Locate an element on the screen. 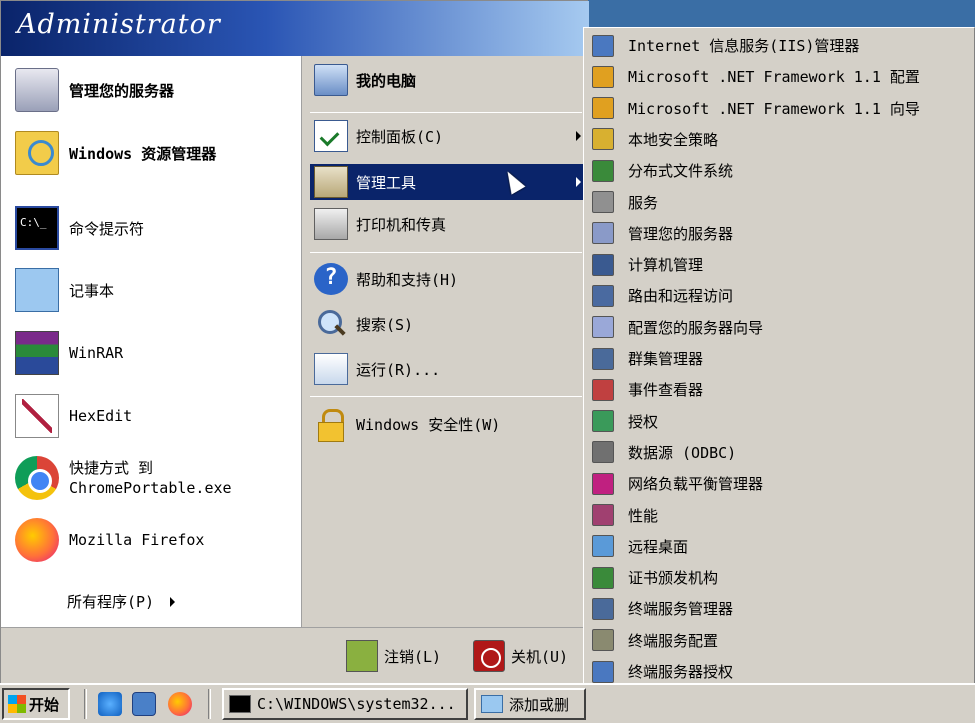 This screenshot has height=723, width=975. submenu-item: 远程桌面 is located at coordinates (780, 546).